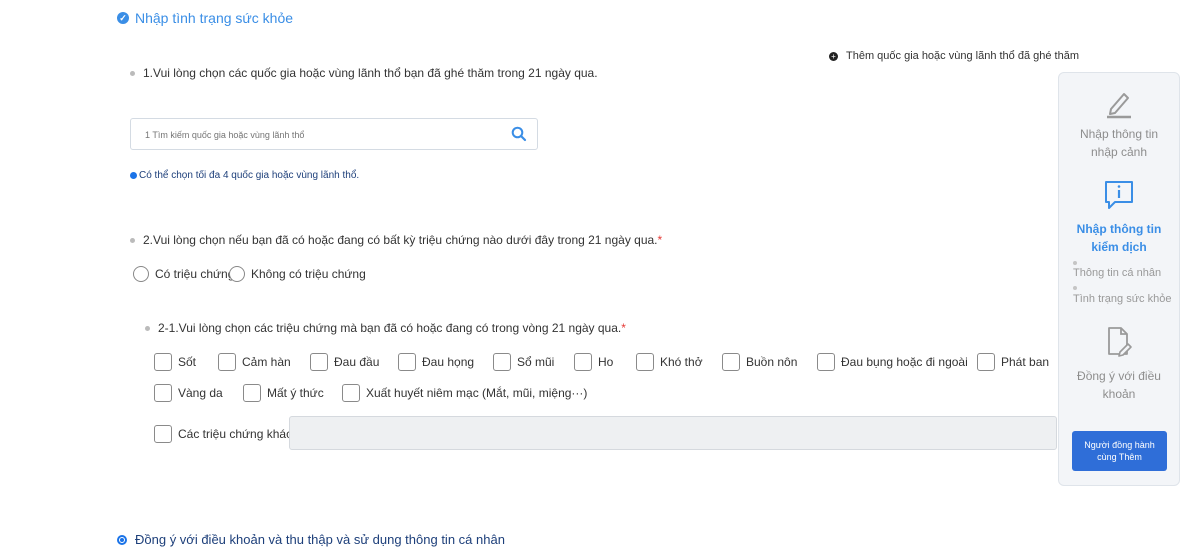  Describe the element at coordinates (681, 362) in the screenshot. I see `symptom-label: Khó thở` at that location.